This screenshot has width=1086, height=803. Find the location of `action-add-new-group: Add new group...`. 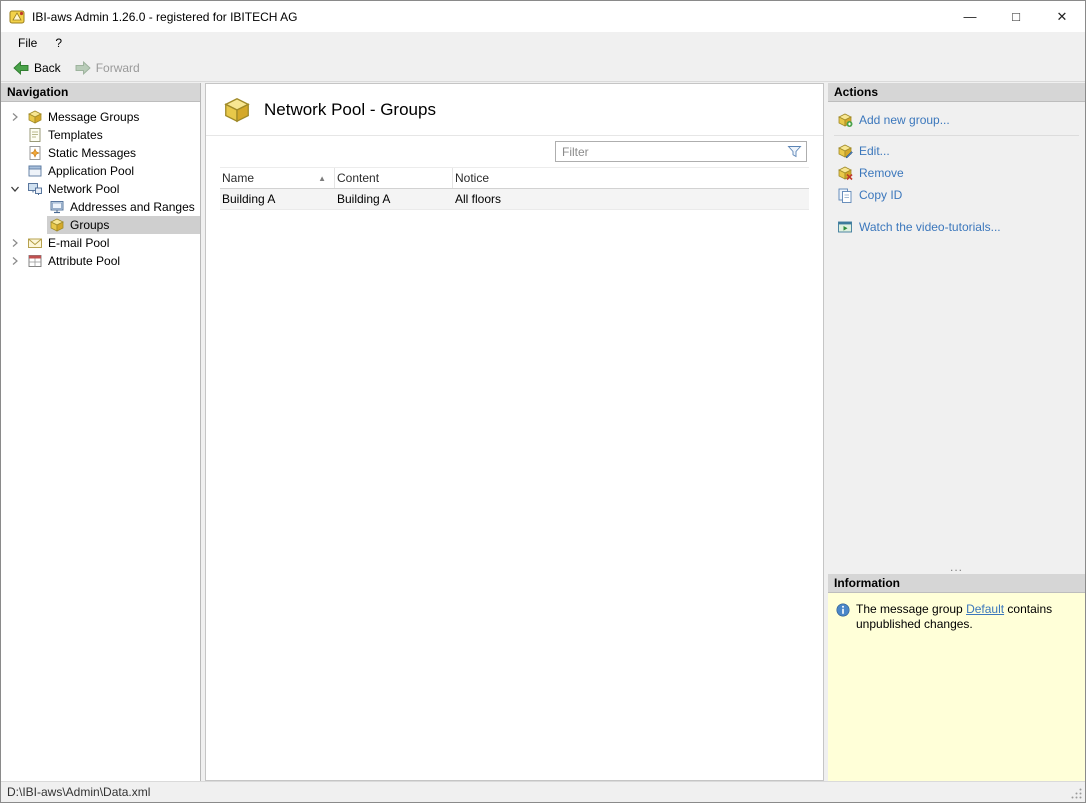

action-add-new-group: Add new group... is located at coordinates (956, 120).